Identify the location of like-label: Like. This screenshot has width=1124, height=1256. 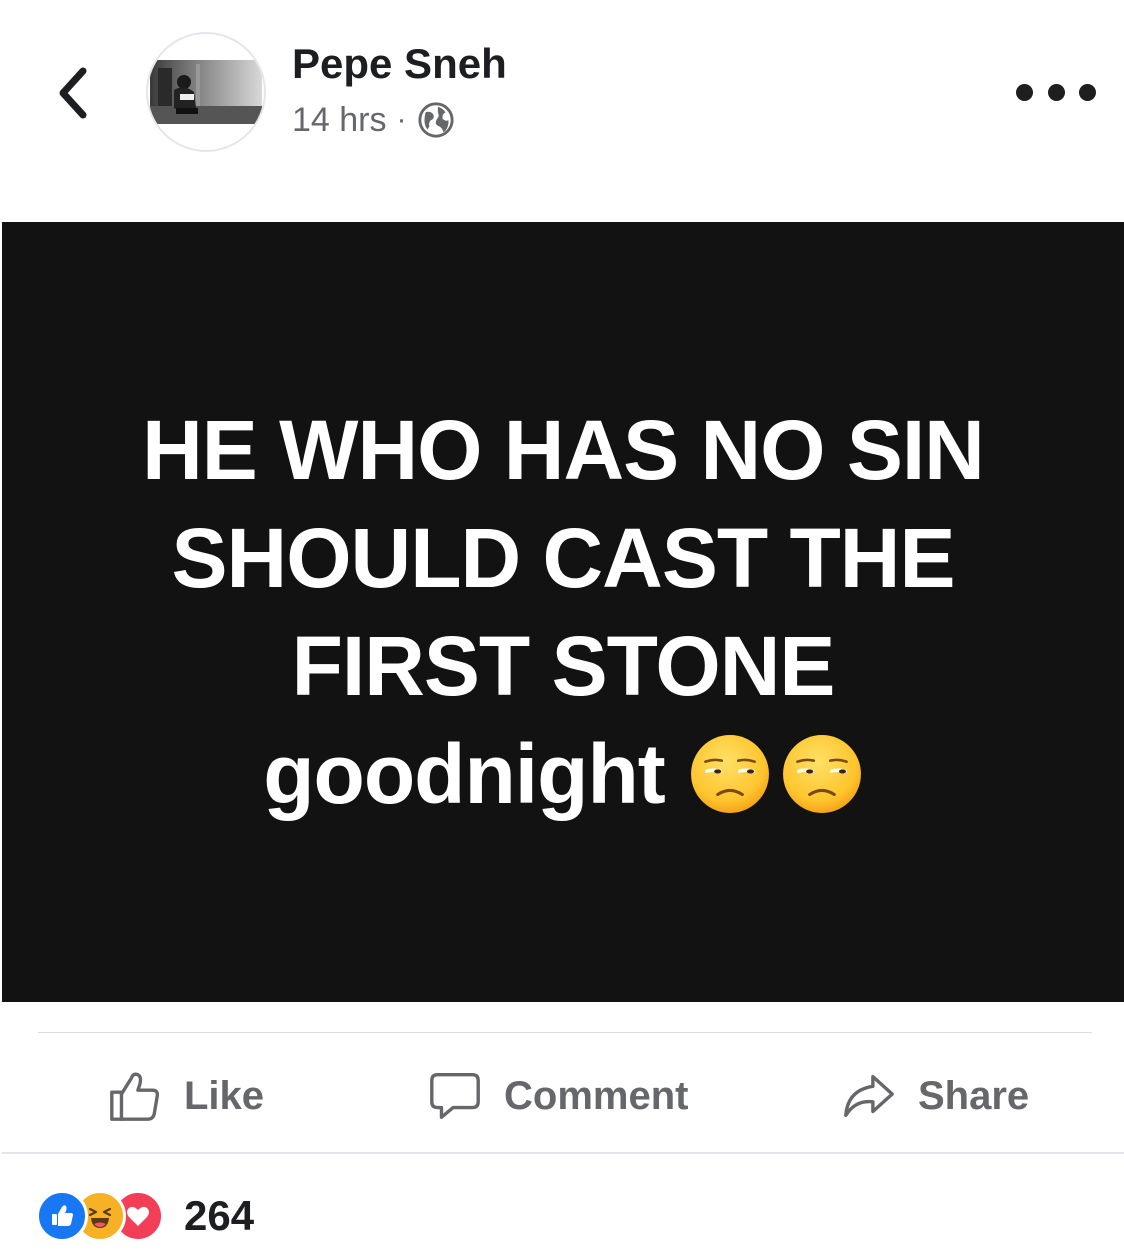
(224, 1095).